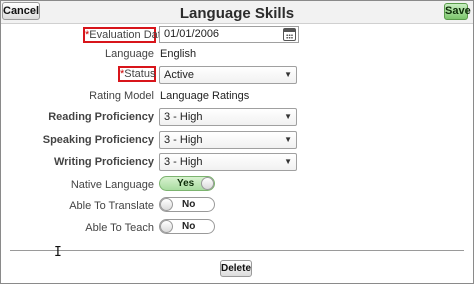 Image resolution: width=474 pixels, height=284 pixels. Describe the element at coordinates (236, 268) in the screenshot. I see `delete-button: Delete` at that location.